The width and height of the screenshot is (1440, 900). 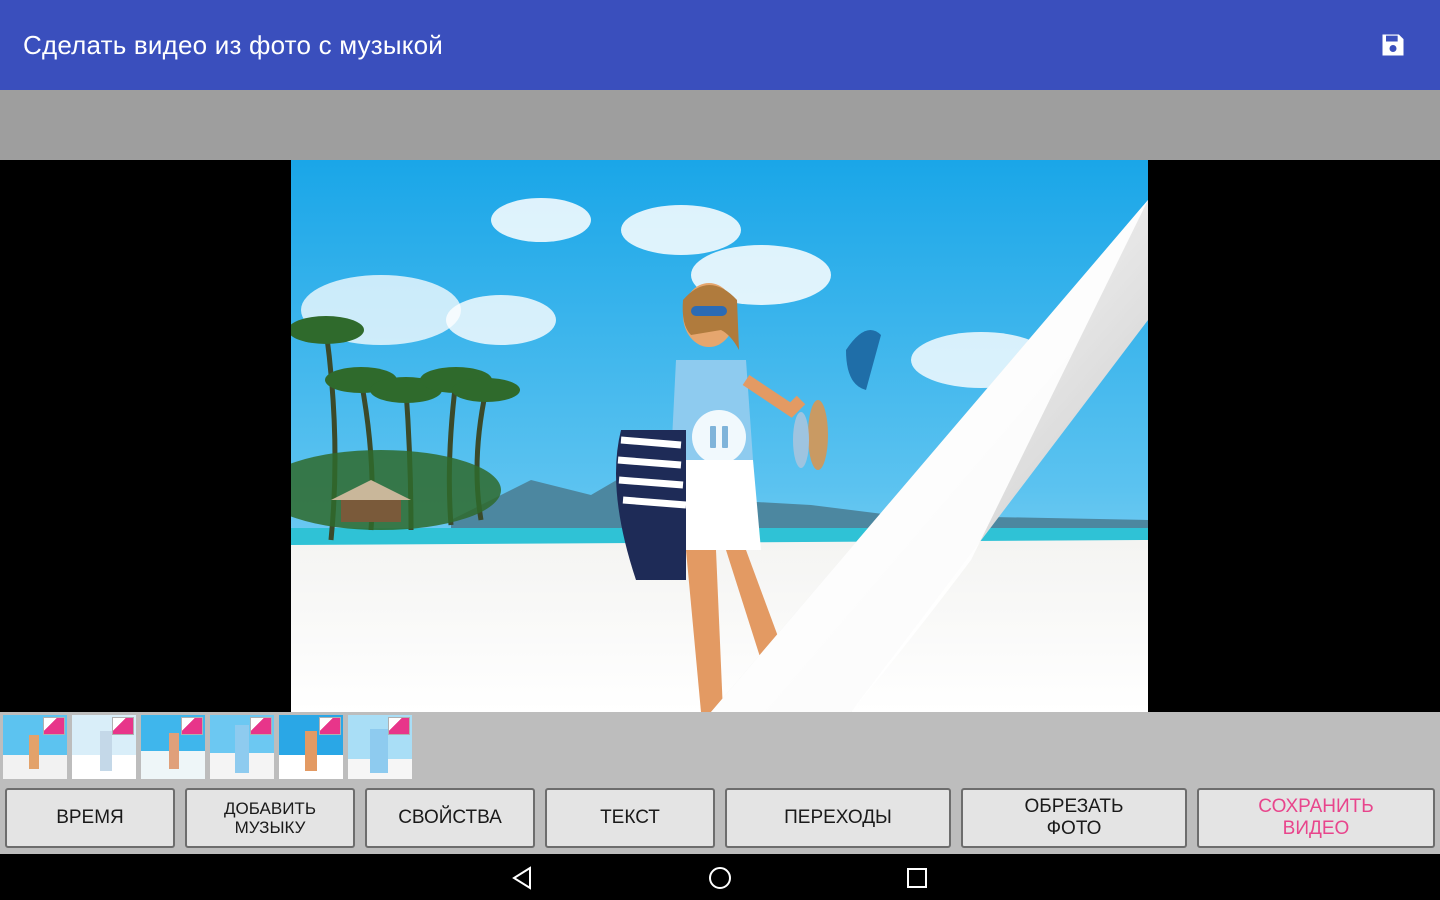 I want to click on crop-photo-label: ОБРЕЗАТЬ ФОТО, so click(x=1074, y=818).